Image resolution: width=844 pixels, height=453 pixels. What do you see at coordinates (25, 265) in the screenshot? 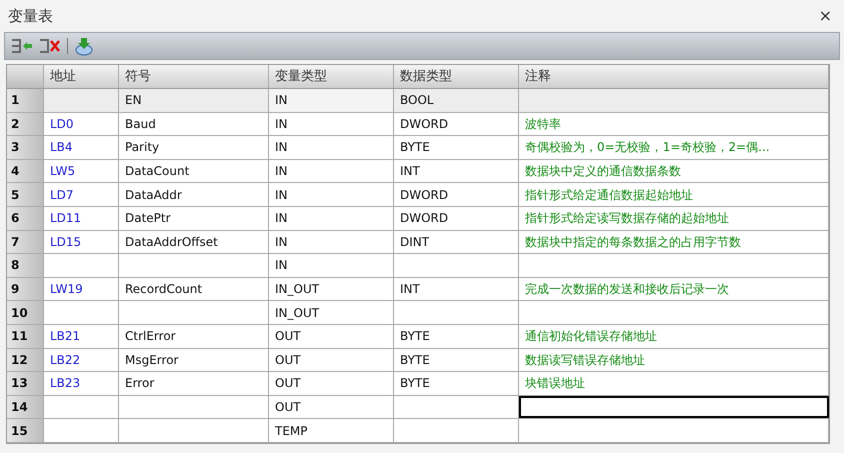
I see `row-number: 8` at bounding box center [25, 265].